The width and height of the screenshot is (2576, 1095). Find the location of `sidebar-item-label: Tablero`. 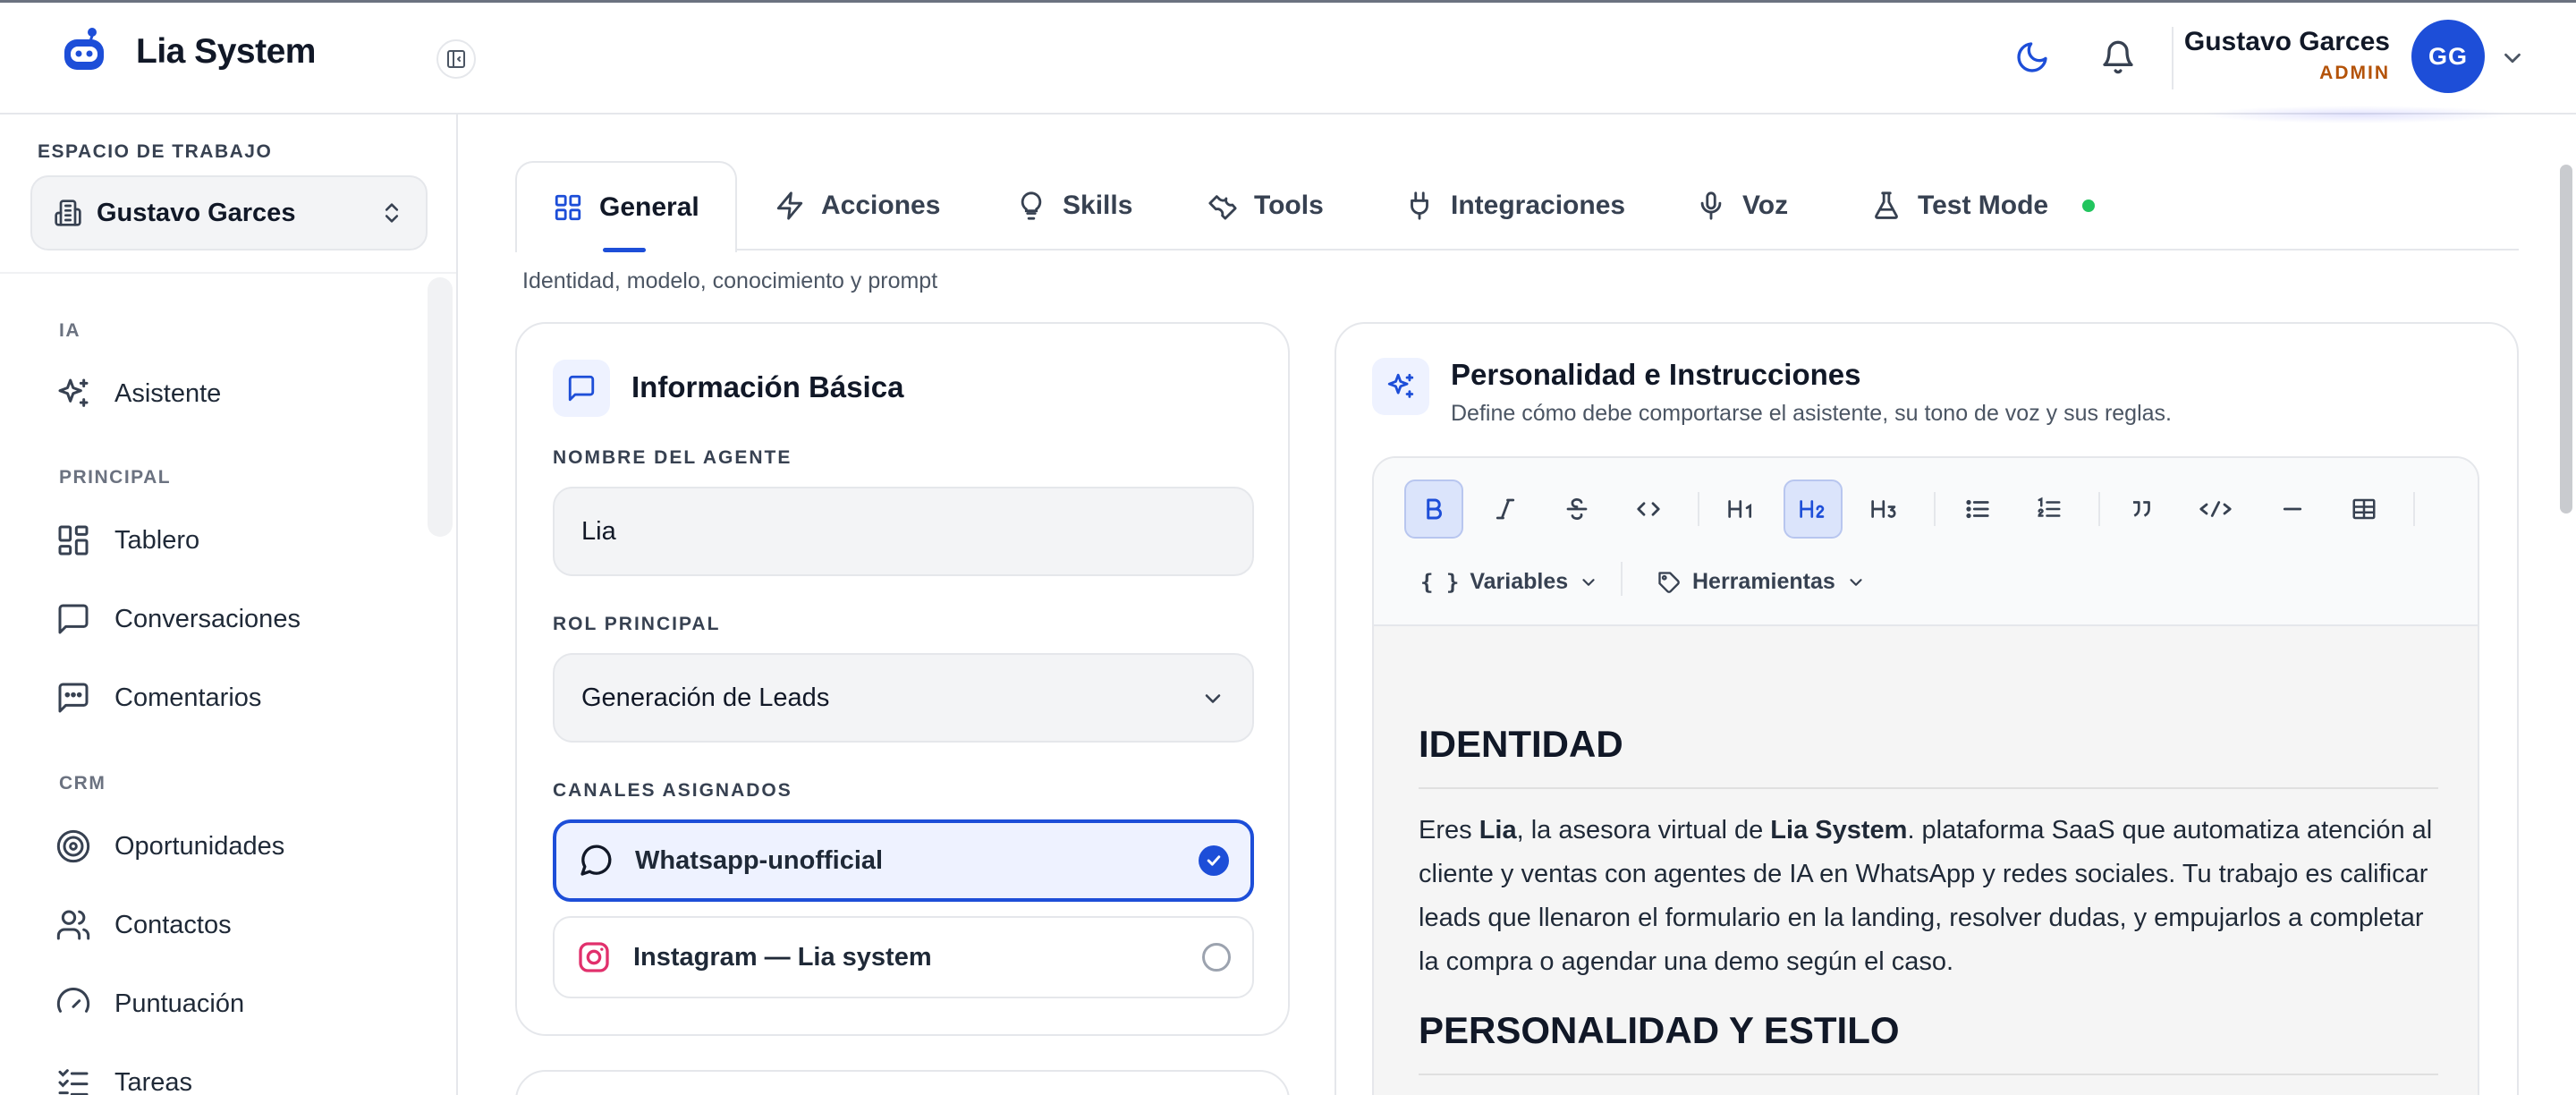

sidebar-item-label: Tablero is located at coordinates (157, 540).